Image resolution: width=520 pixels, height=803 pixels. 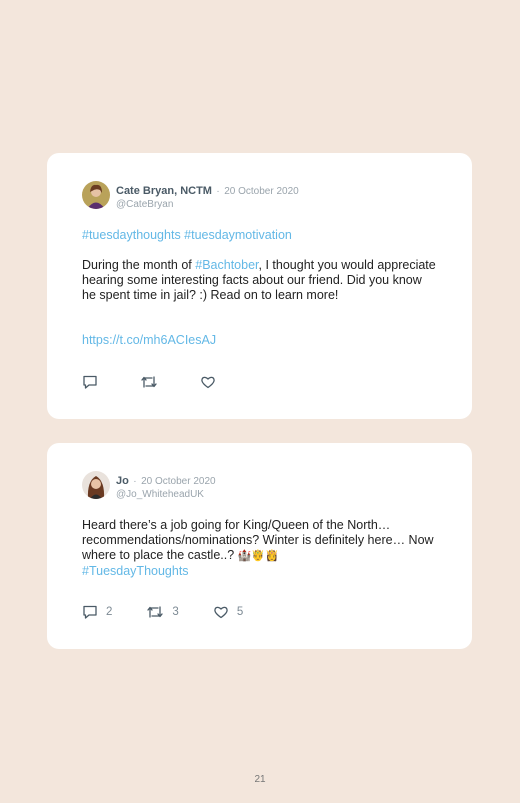 I want to click on hashtag-link: #Bachtober, so click(x=226, y=265).